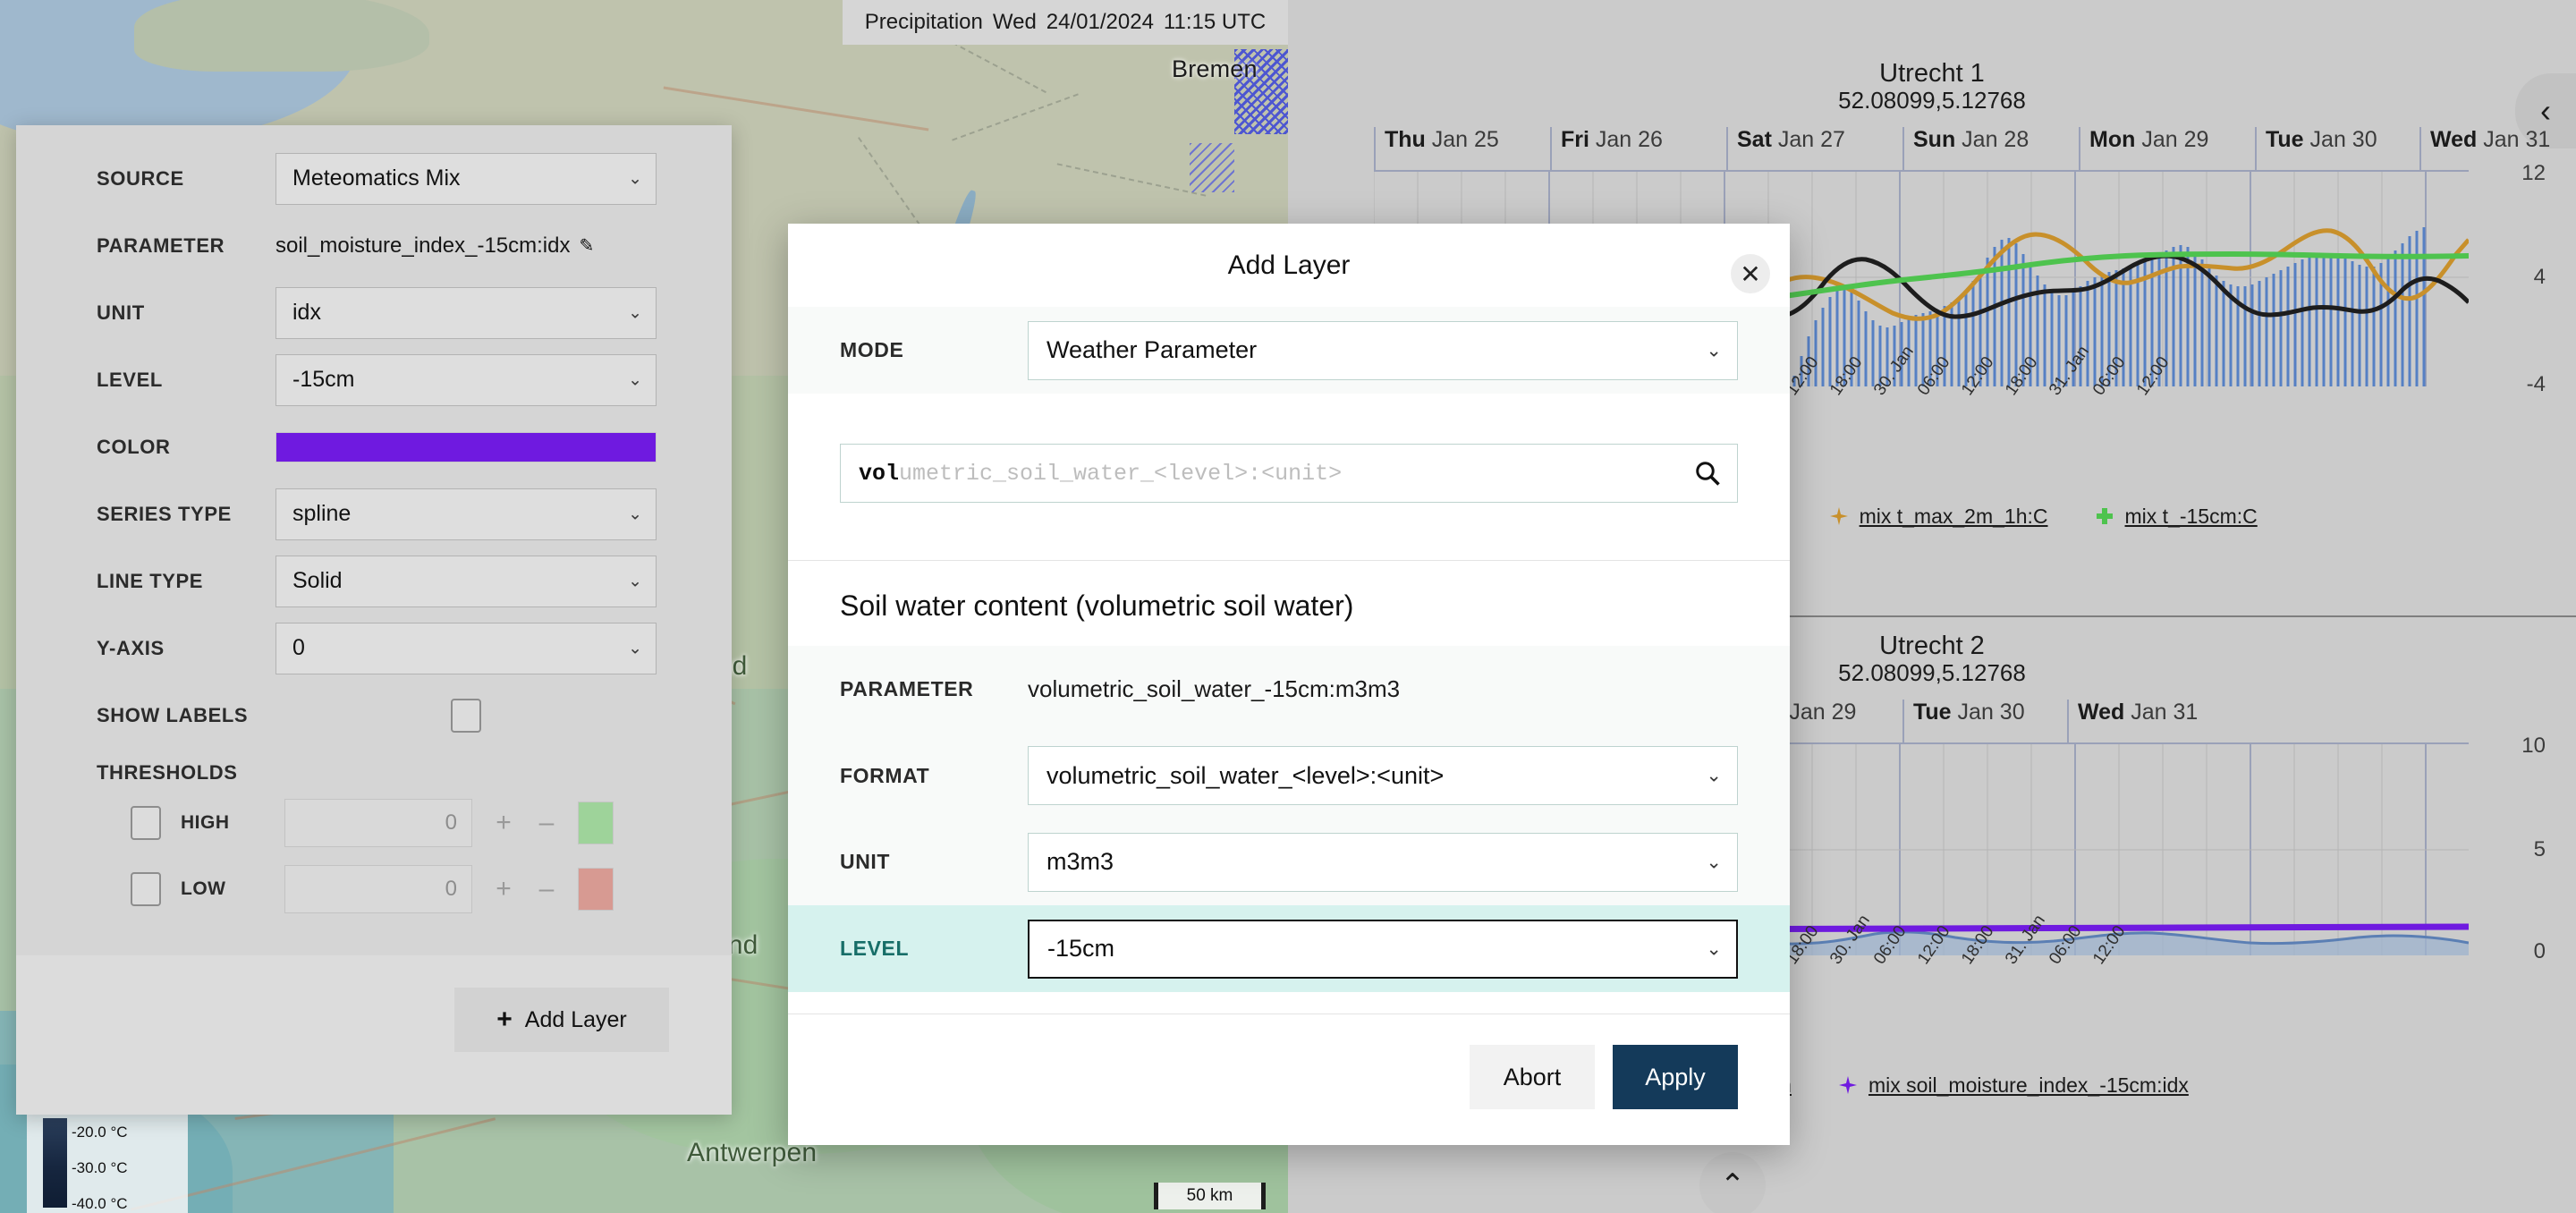 Image resolution: width=2576 pixels, height=1213 pixels. What do you see at coordinates (596, 823) in the screenshot?
I see `threshold-high-color-swatch` at bounding box center [596, 823].